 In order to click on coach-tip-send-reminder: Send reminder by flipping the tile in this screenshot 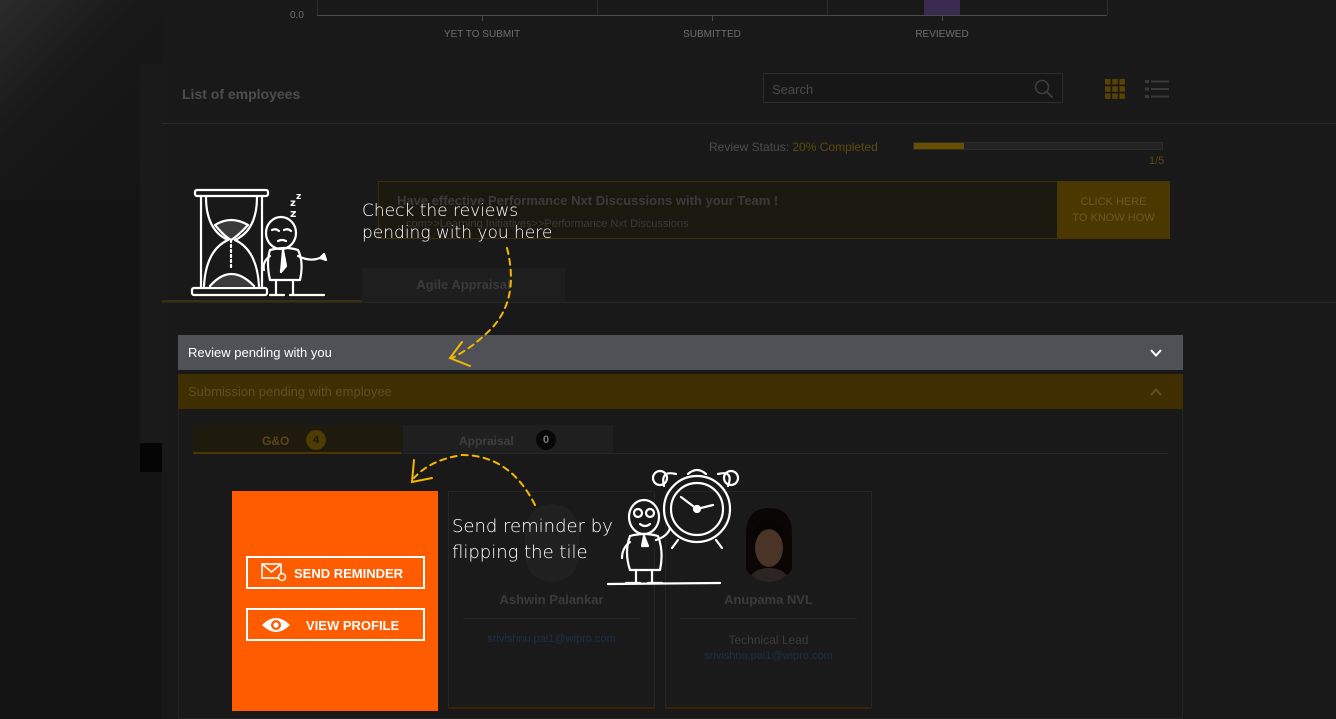, I will do `click(532, 540)`.